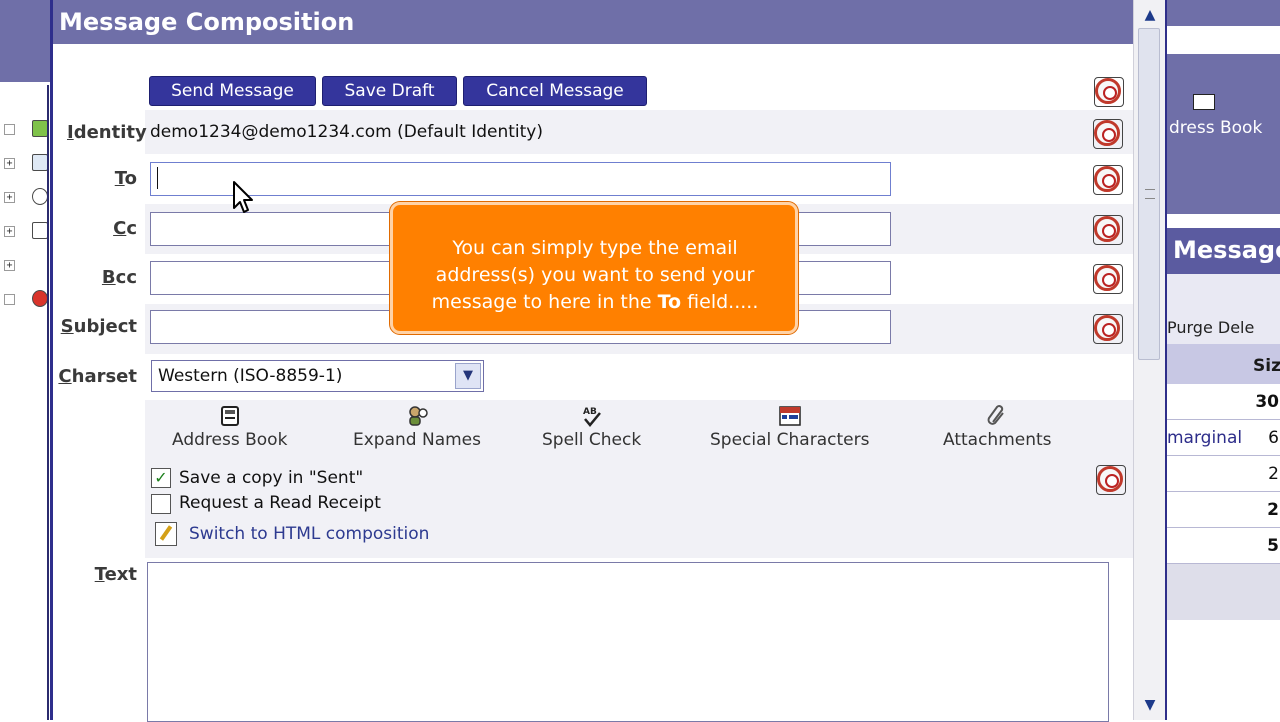  What do you see at coordinates (48, 402) in the screenshot?
I see `pane-divider` at bounding box center [48, 402].